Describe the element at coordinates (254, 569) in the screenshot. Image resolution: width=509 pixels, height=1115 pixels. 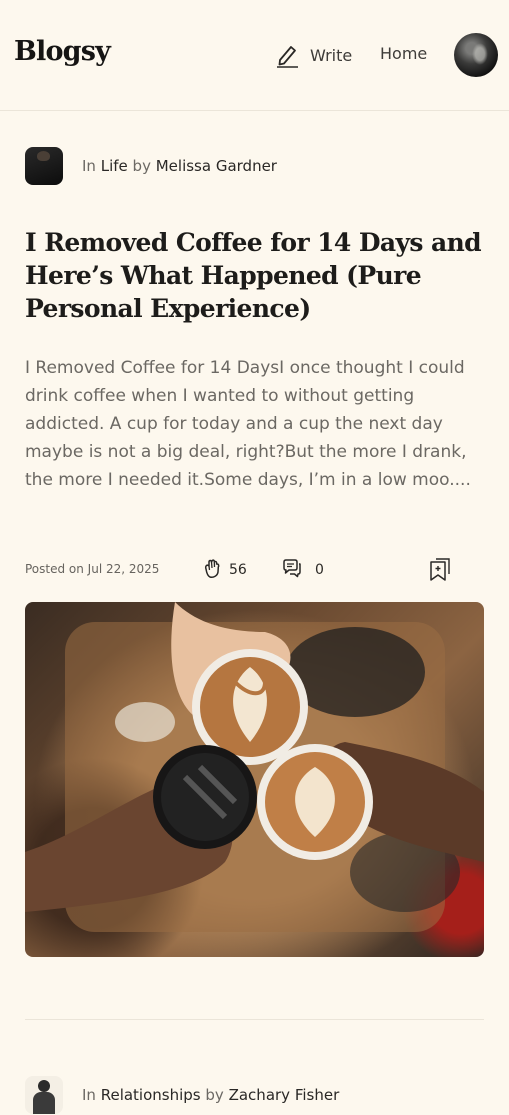
I see `post-stats: Posted on Jul 22, 2025 56 0` at that location.